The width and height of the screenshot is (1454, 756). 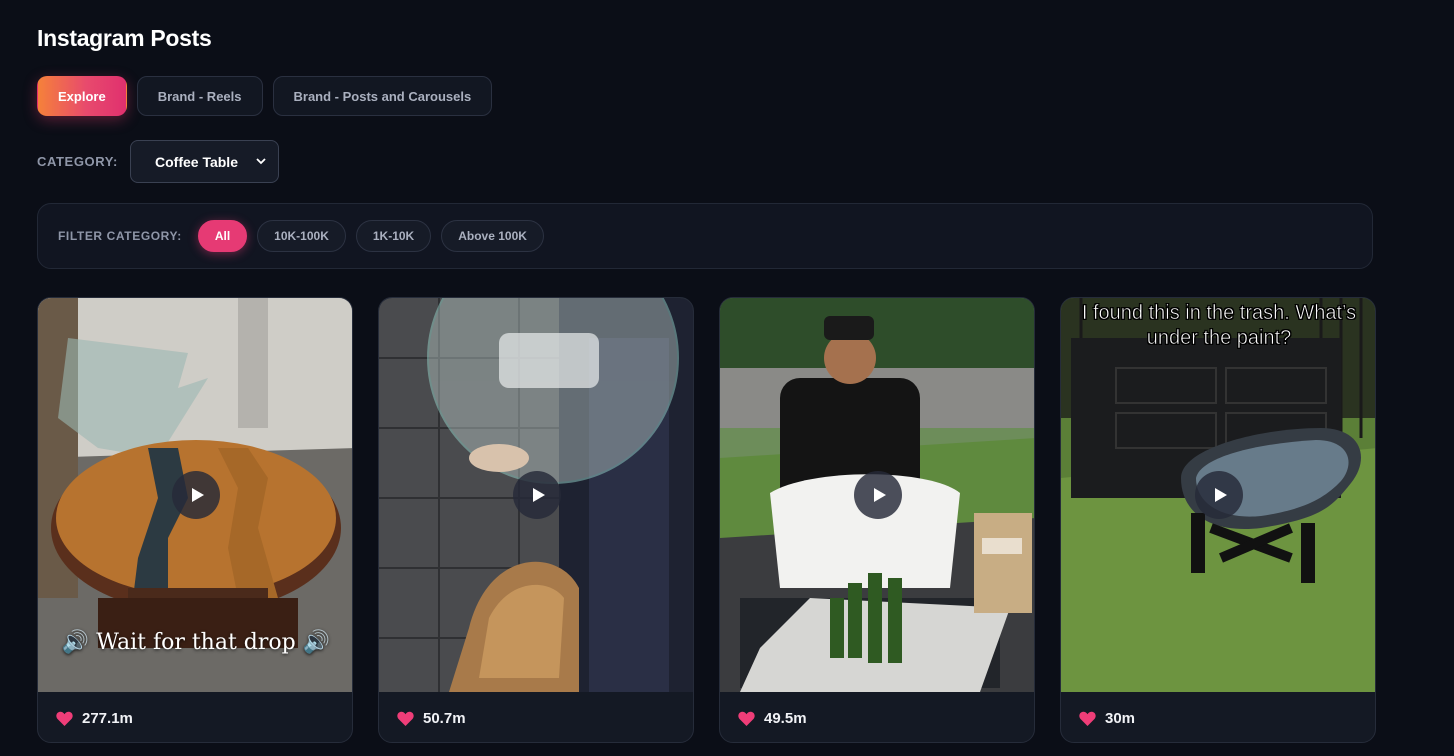 What do you see at coordinates (1120, 718) in the screenshot?
I see `like-count: 30m` at bounding box center [1120, 718].